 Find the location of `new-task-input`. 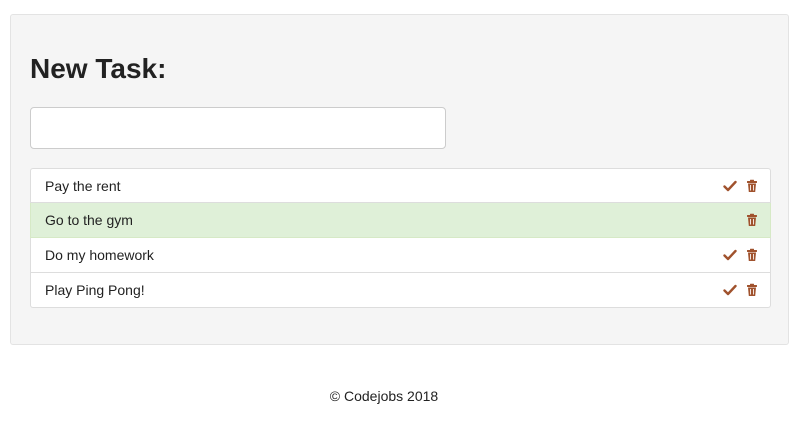

new-task-input is located at coordinates (238, 128).